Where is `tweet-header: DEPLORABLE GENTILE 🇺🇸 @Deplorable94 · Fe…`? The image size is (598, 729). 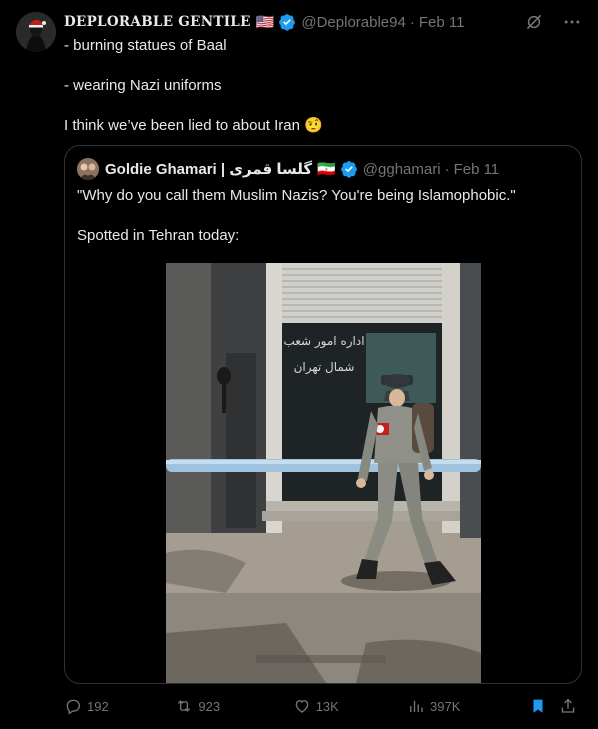 tweet-header: DEPLORABLE GENTILE 🇺🇸 @Deplorable94 · Fe… is located at coordinates (323, 22).